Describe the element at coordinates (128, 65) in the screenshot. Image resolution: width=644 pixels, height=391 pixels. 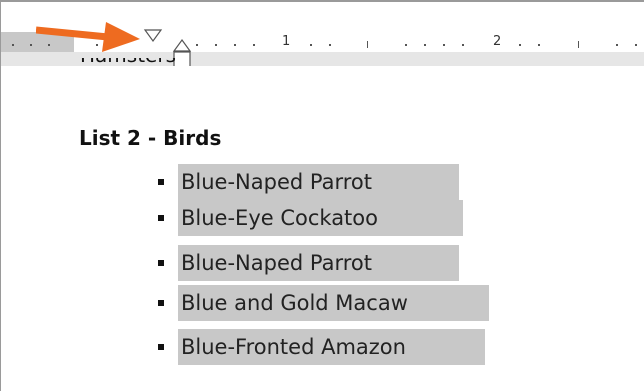
I see `partial-text-line: Hamsters` at that location.